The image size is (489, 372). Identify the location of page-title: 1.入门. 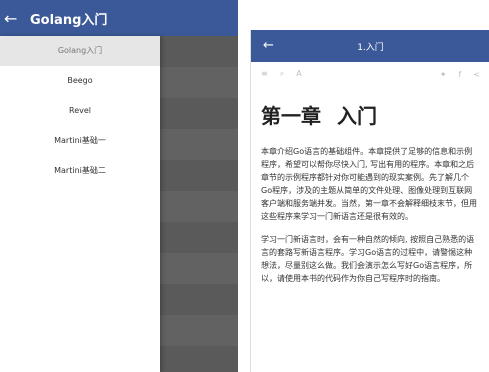
(370, 47).